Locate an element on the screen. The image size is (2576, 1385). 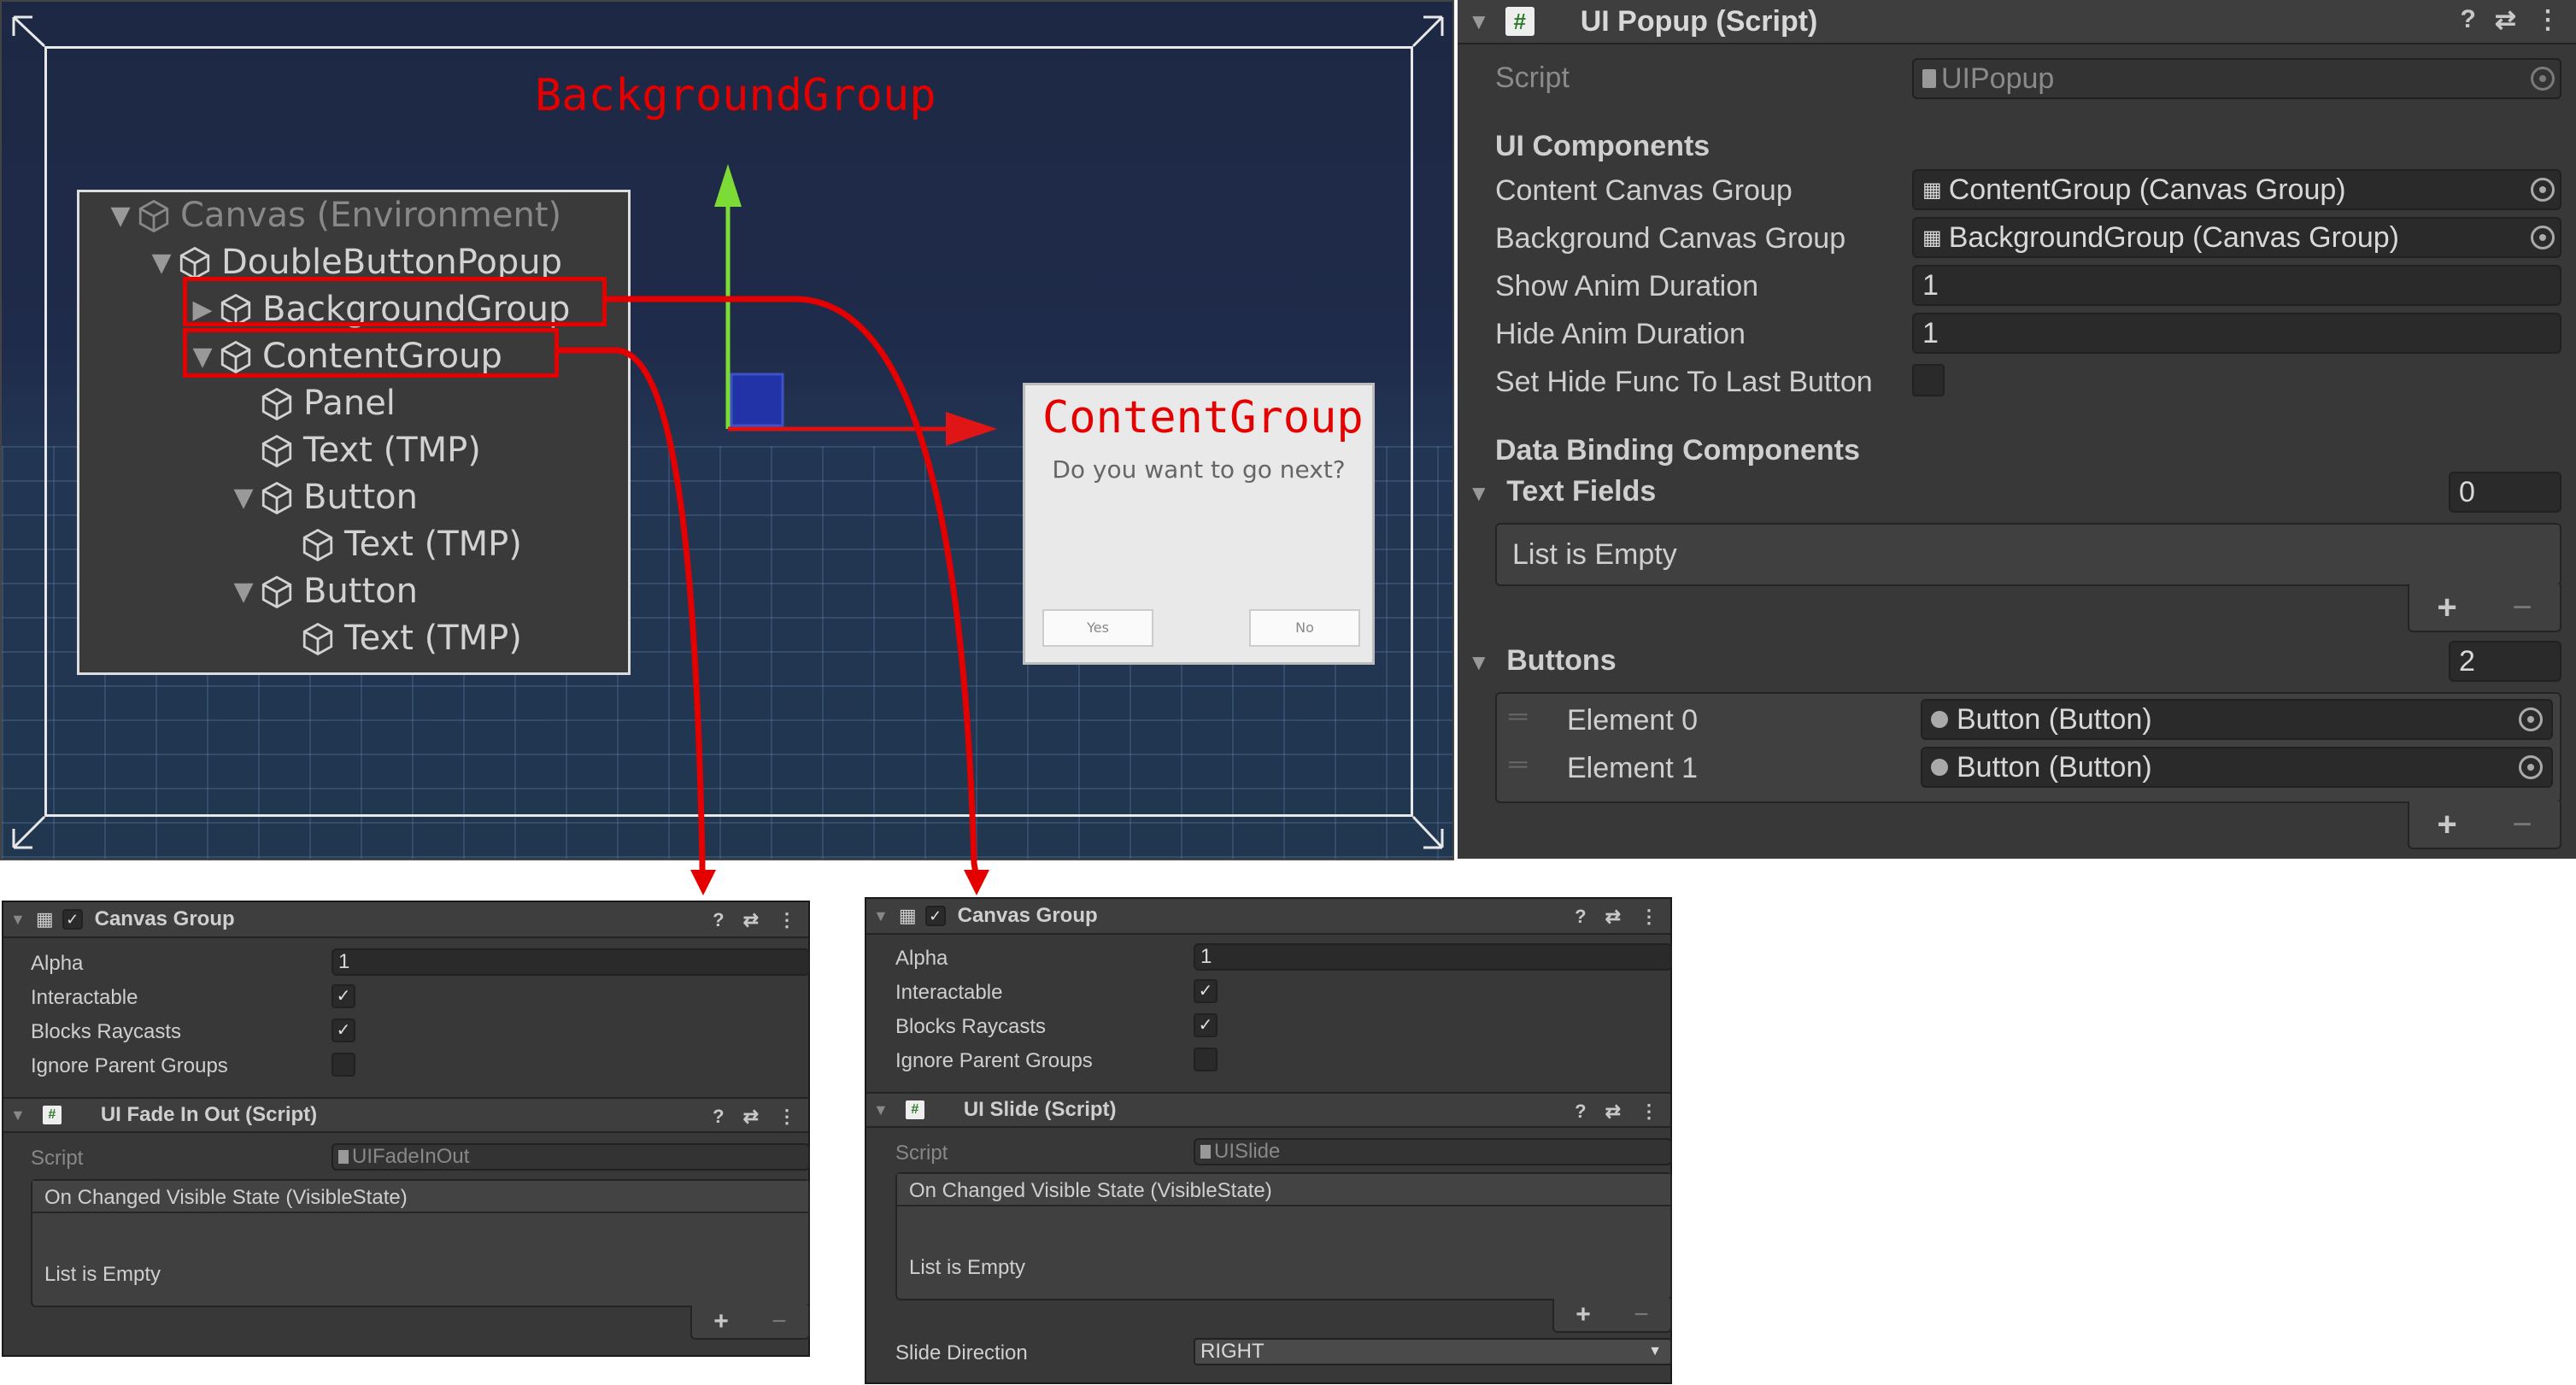
buttons-foldout: ▼ Buttons is located at coordinates (1542, 661).